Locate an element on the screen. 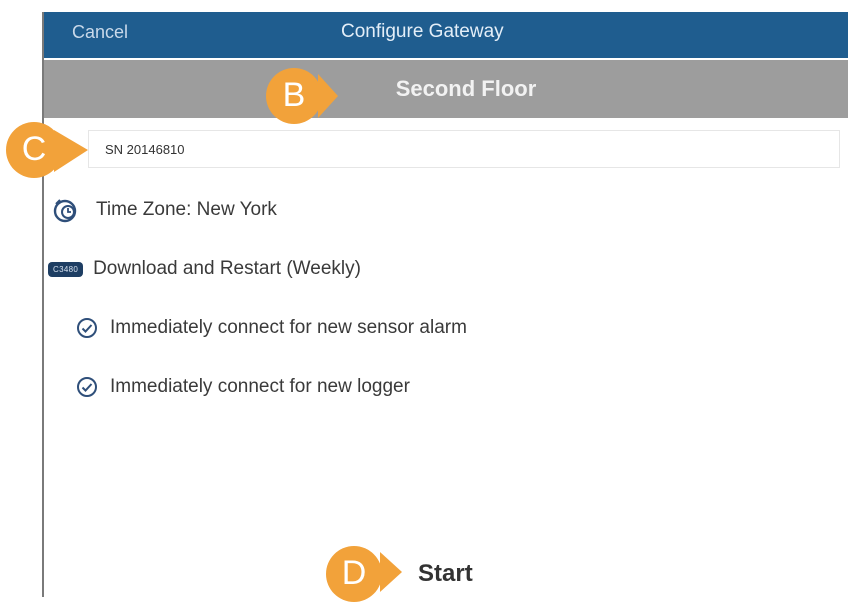 The height and width of the screenshot is (602, 848). annotation-letter-d: D is located at coordinates (354, 573).